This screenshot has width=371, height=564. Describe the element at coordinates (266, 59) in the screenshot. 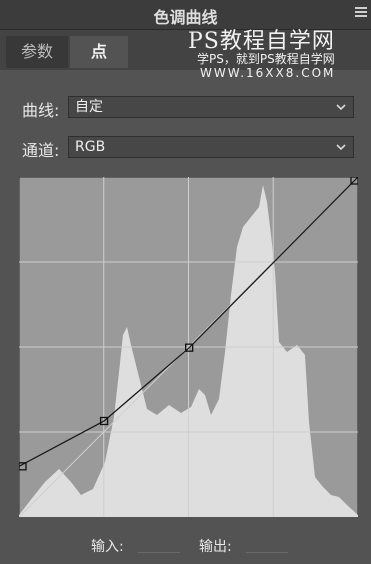

I see `watermark-subtitle: 学PS，就到PS教程自学网` at that location.